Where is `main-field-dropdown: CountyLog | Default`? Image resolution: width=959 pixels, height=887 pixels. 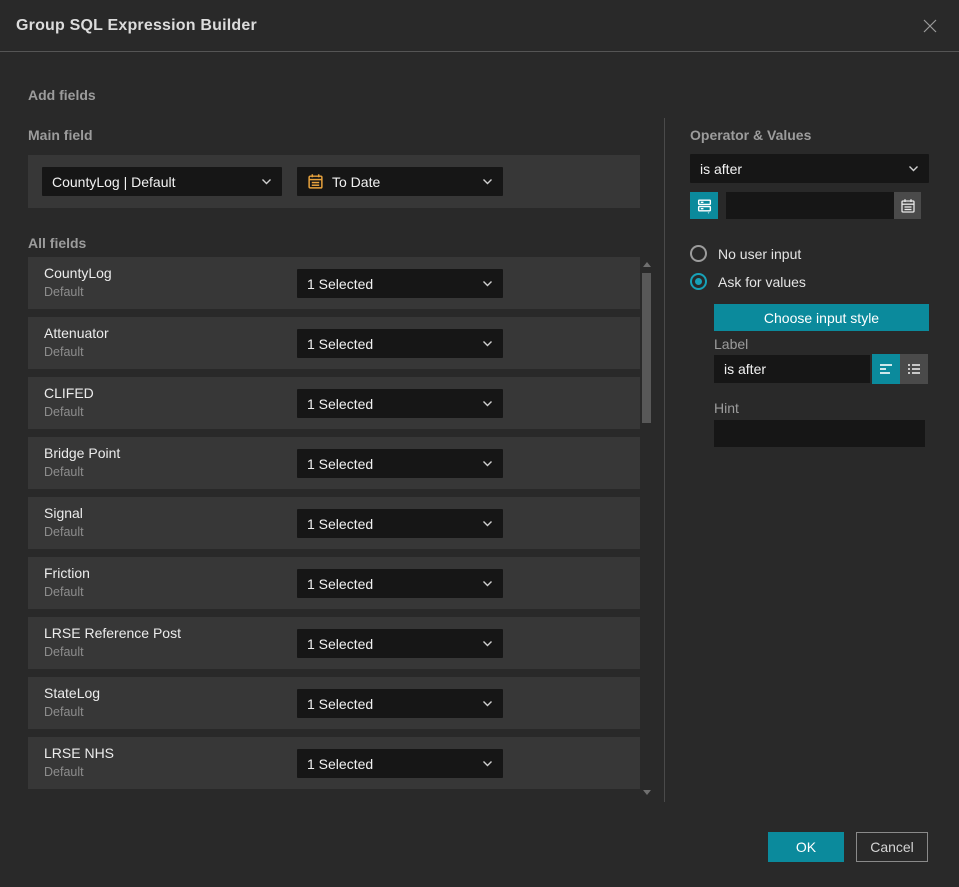
main-field-dropdown: CountyLog | Default is located at coordinates (162, 181).